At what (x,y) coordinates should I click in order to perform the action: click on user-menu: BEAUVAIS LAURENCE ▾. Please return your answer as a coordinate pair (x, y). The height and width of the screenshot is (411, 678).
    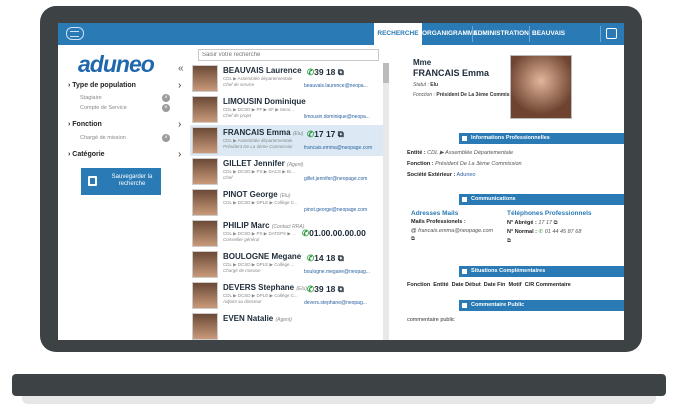
    Looking at the image, I should click on (564, 41).